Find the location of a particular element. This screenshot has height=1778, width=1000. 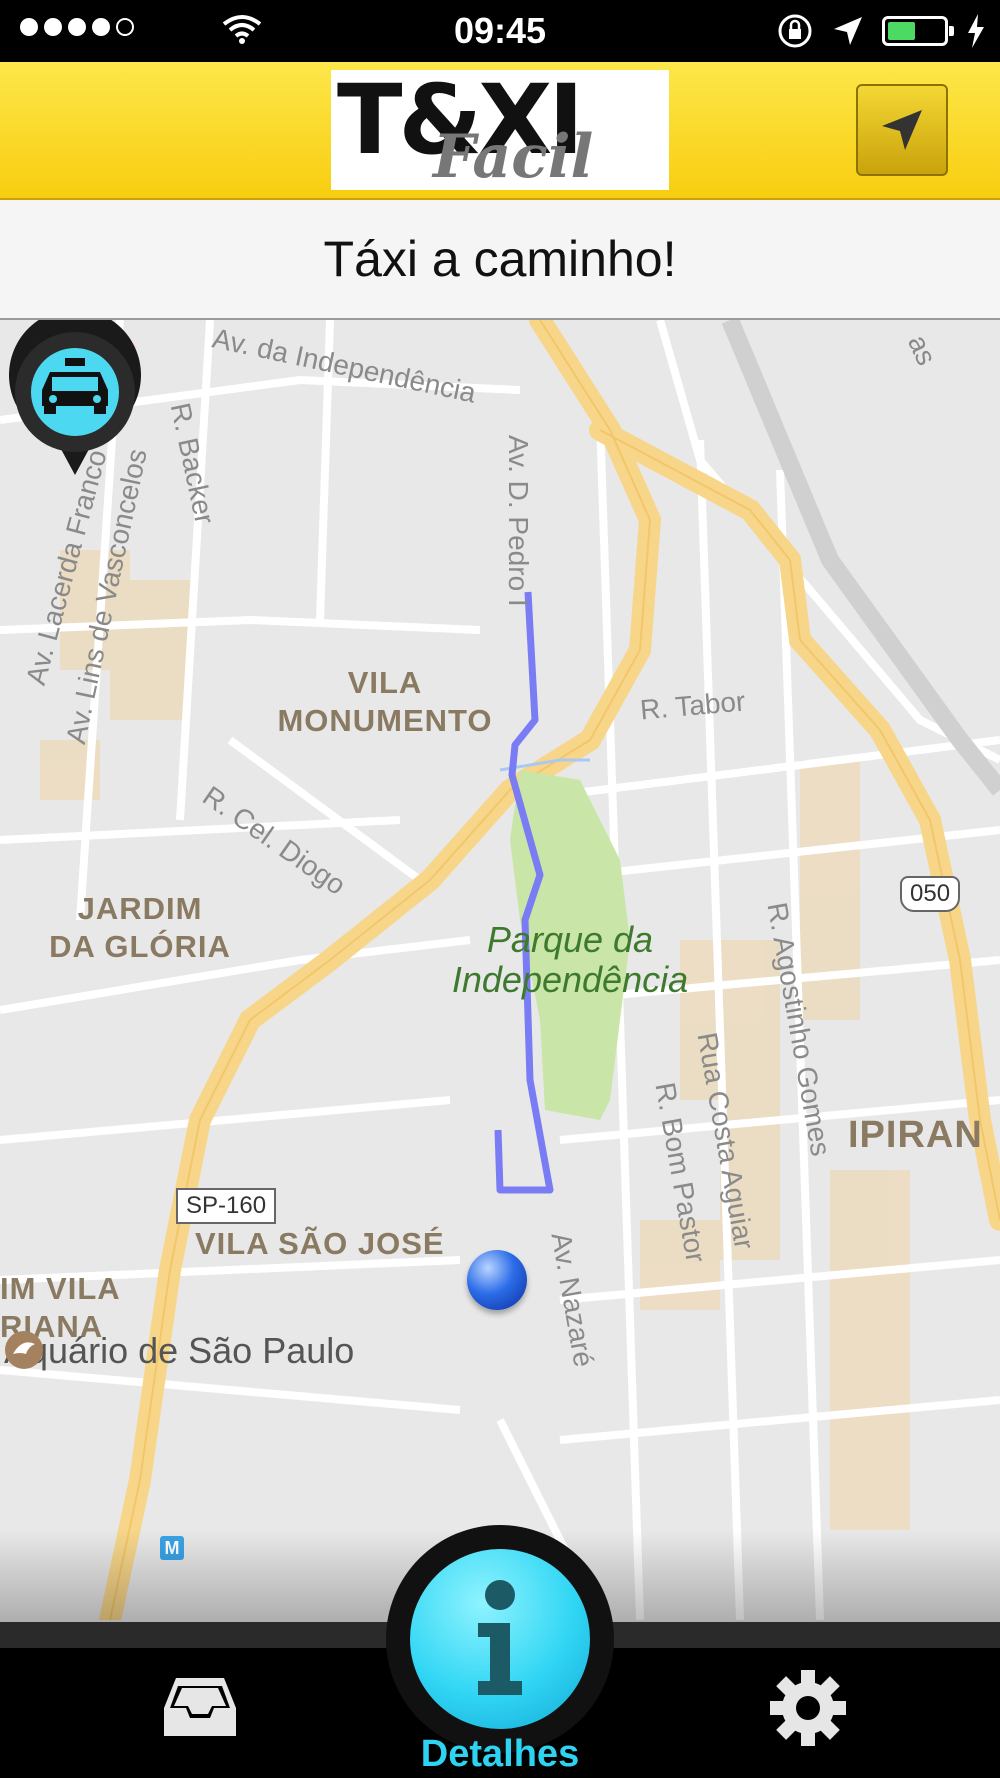

user-location-marker is located at coordinates (497, 1280).